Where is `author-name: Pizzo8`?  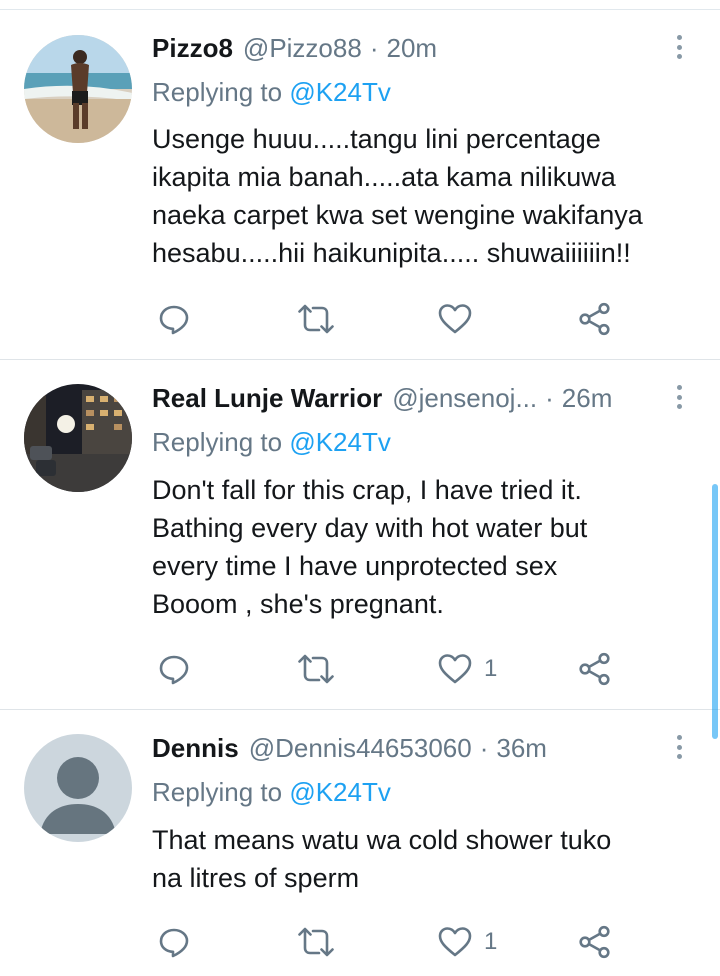 author-name: Pizzo8 is located at coordinates (192, 48).